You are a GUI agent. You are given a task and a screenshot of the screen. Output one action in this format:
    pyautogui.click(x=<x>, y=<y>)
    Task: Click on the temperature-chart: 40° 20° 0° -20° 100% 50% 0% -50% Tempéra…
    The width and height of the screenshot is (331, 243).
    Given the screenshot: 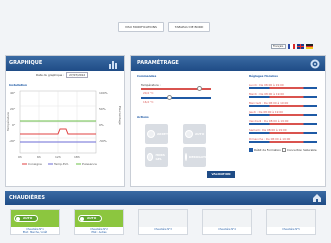 What is the action you would take?
    pyautogui.click(x=64, y=128)
    